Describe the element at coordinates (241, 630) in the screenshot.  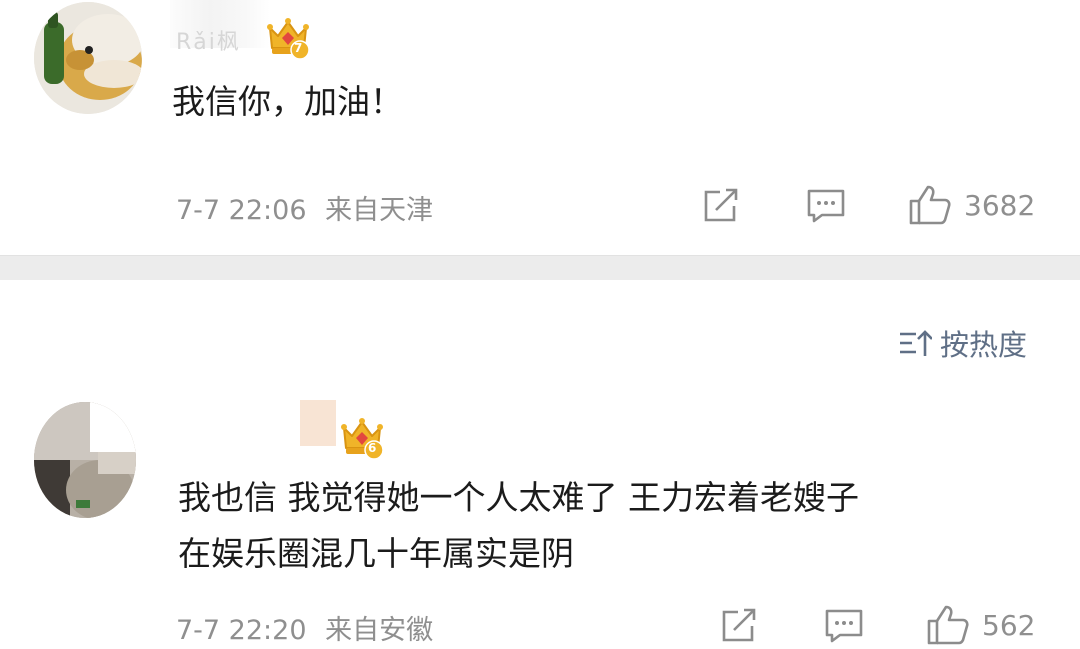
I see `comment-time: 7-7 22:20` at that location.